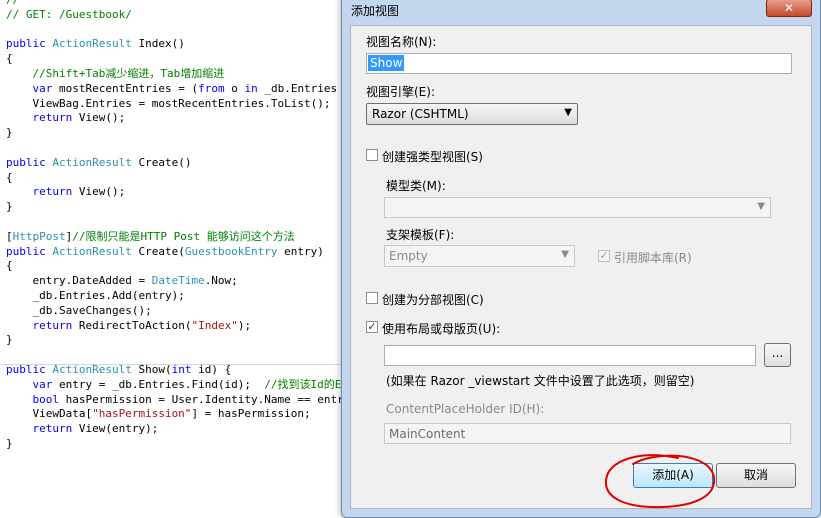  I want to click on code-line: //Shift+Tab减少缩进，Tab增加缩进, so click(115, 74).